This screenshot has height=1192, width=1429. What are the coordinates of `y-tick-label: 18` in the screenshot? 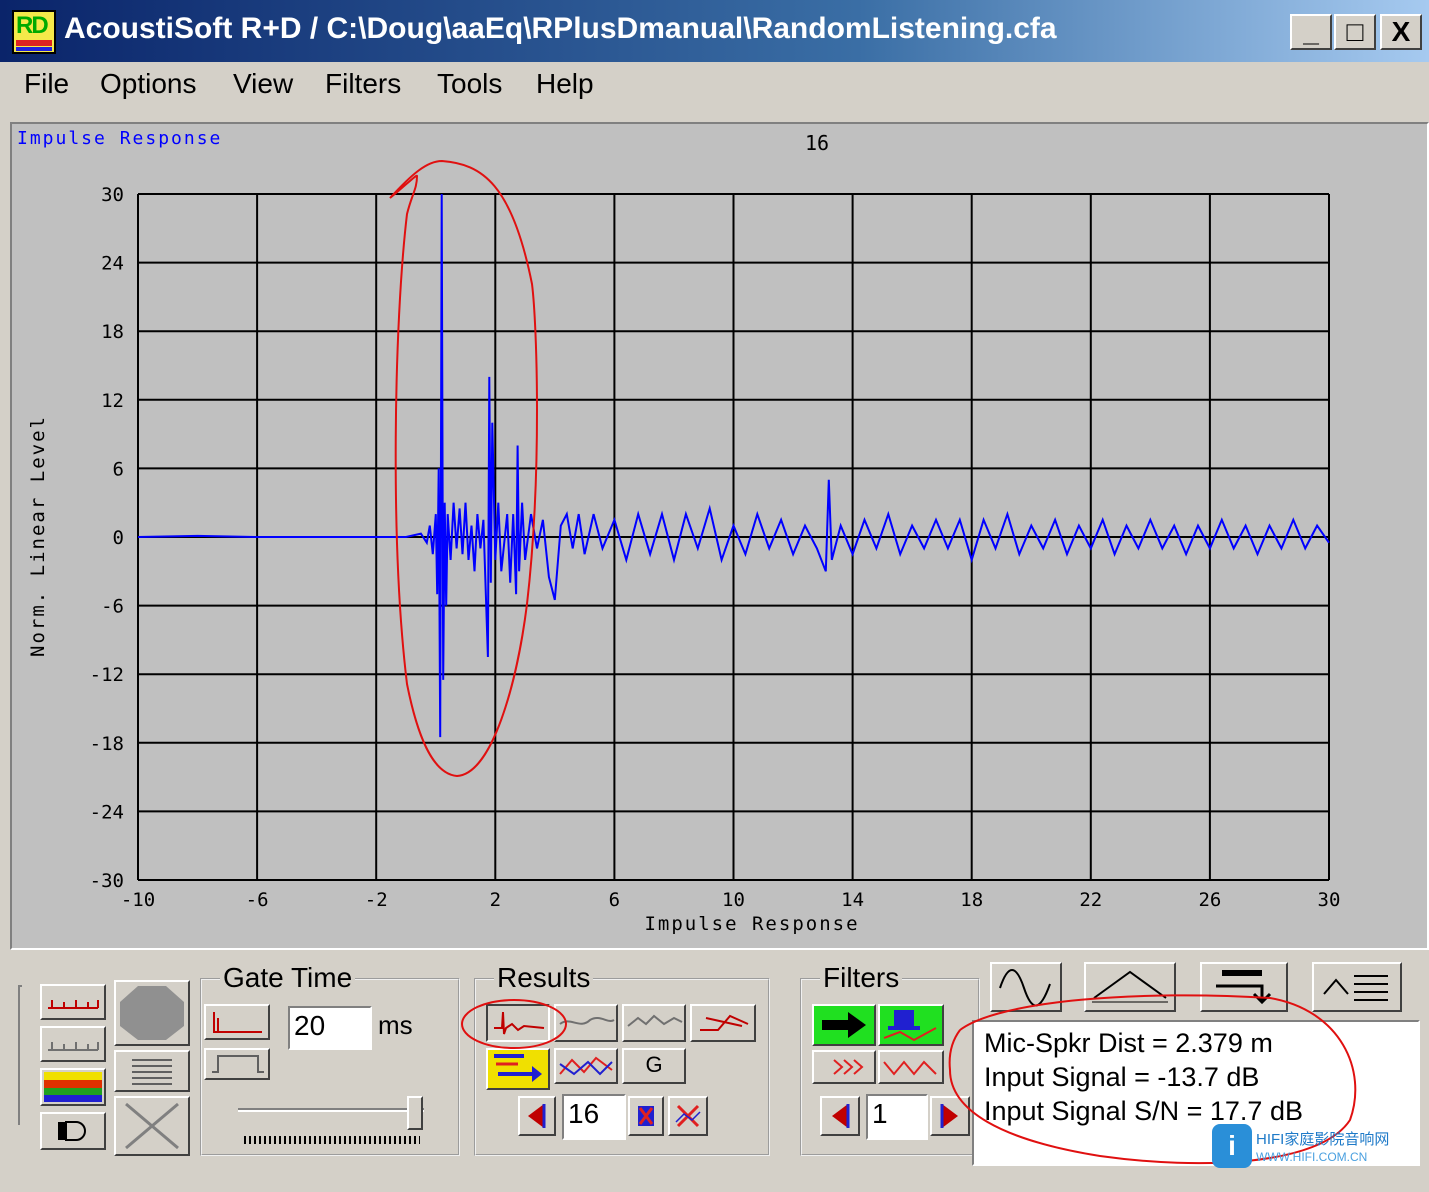 It's located at (112, 332).